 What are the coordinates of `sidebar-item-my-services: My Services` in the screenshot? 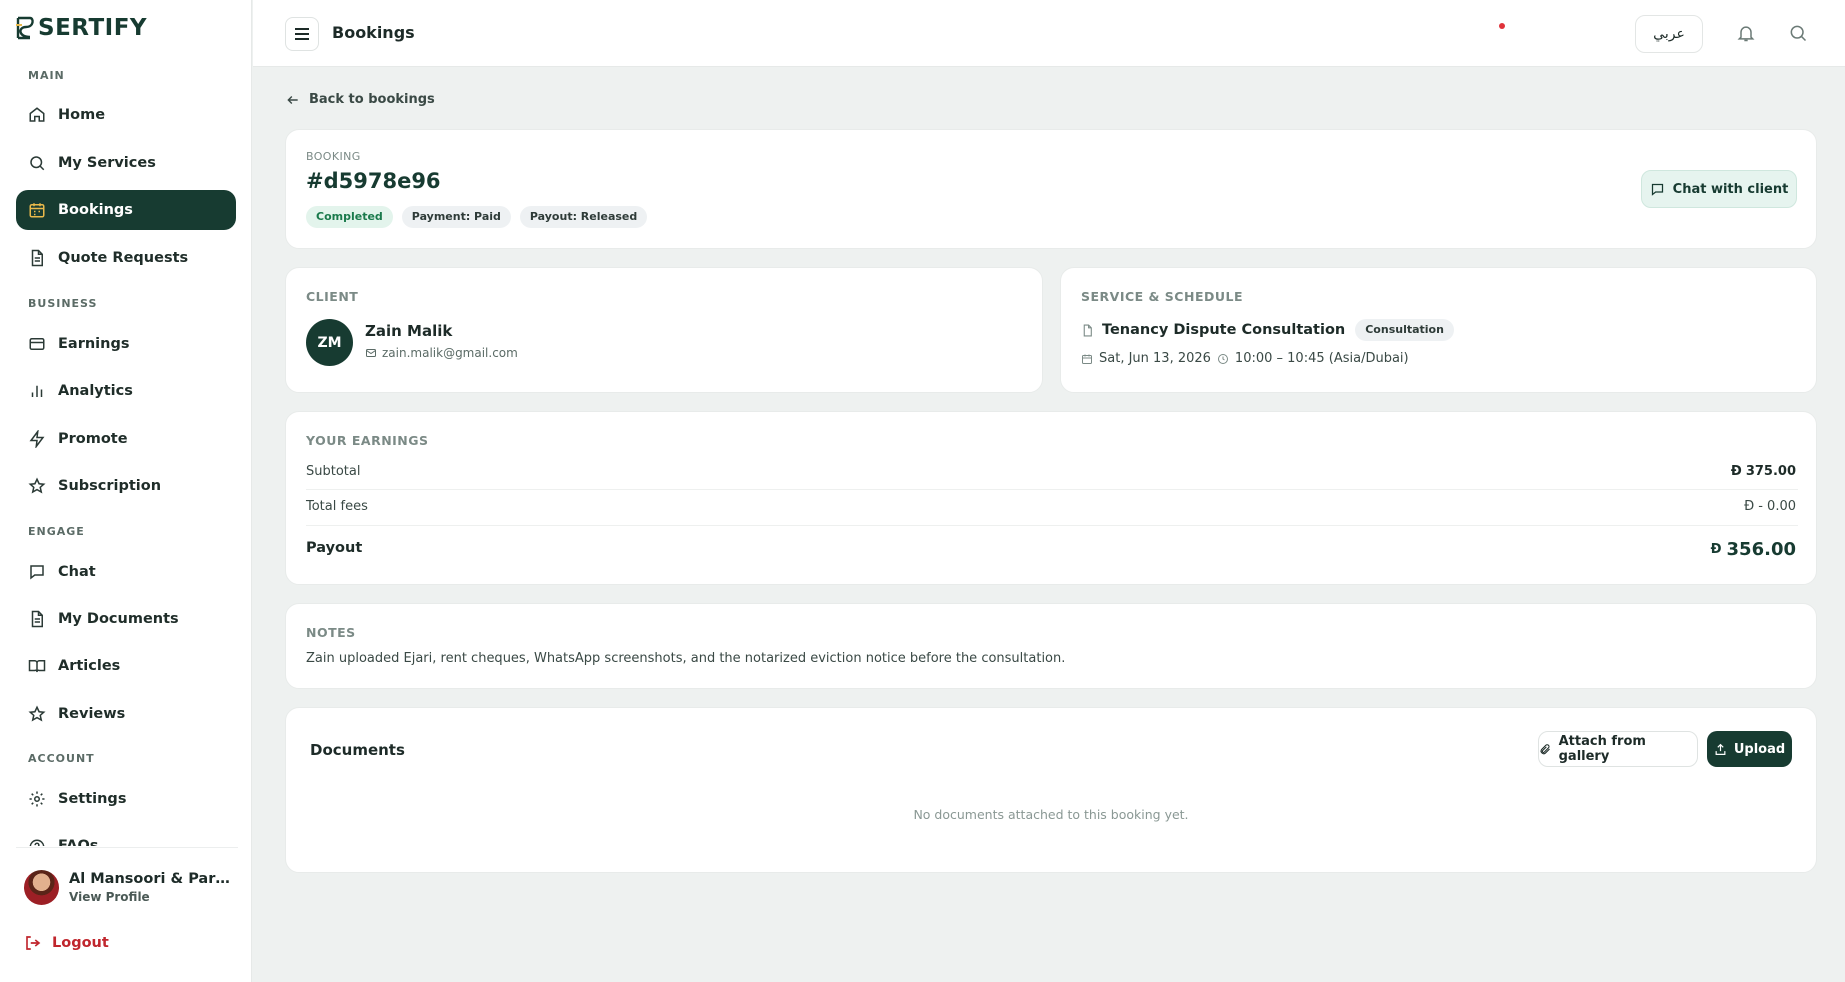 It's located at (126, 163).